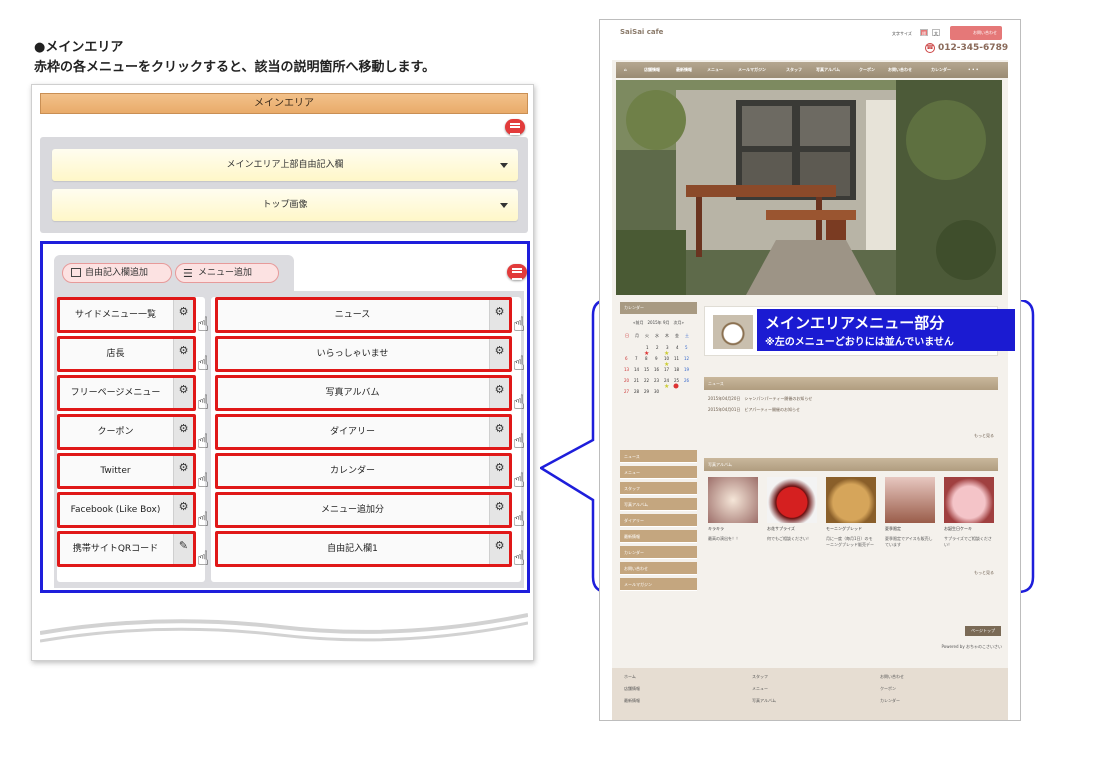 The image size is (1100, 761). Describe the element at coordinates (370, 433) in the screenshot. I see `menu-item-diary: ダイアリー ⚙ ☝` at that location.